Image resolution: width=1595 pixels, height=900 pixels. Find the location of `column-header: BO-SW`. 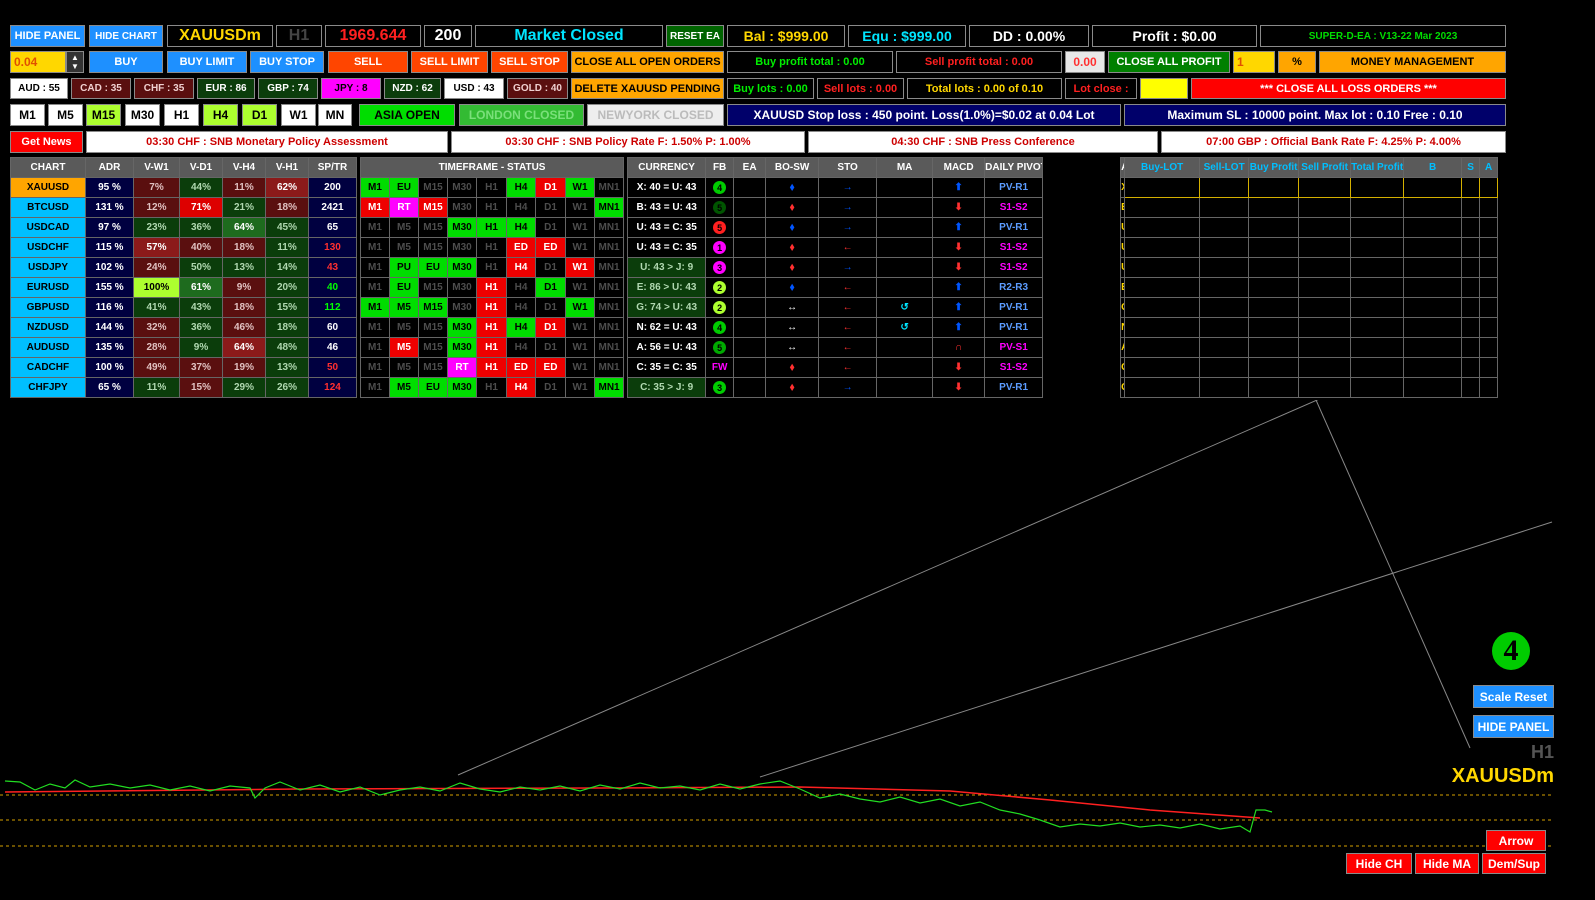

column-header: BO-SW is located at coordinates (792, 167).